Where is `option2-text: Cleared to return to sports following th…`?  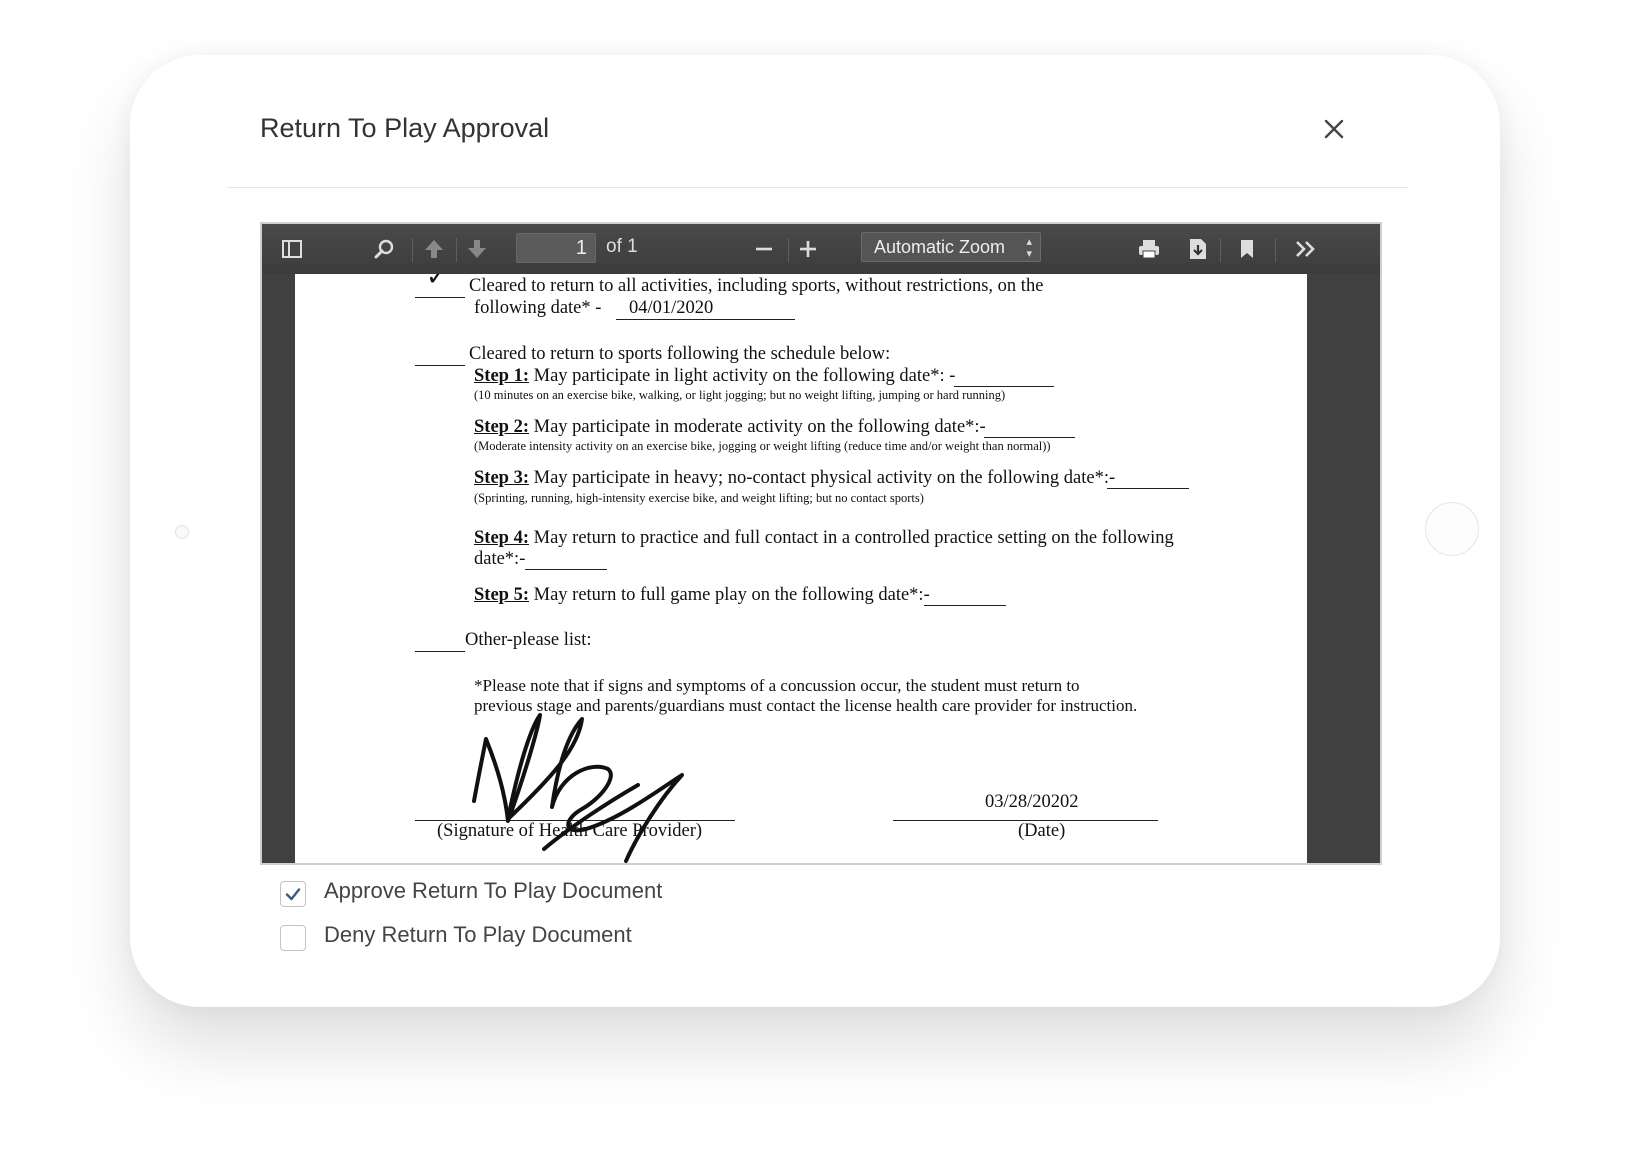
option2-text: Cleared to return to sports following th… is located at coordinates (680, 354).